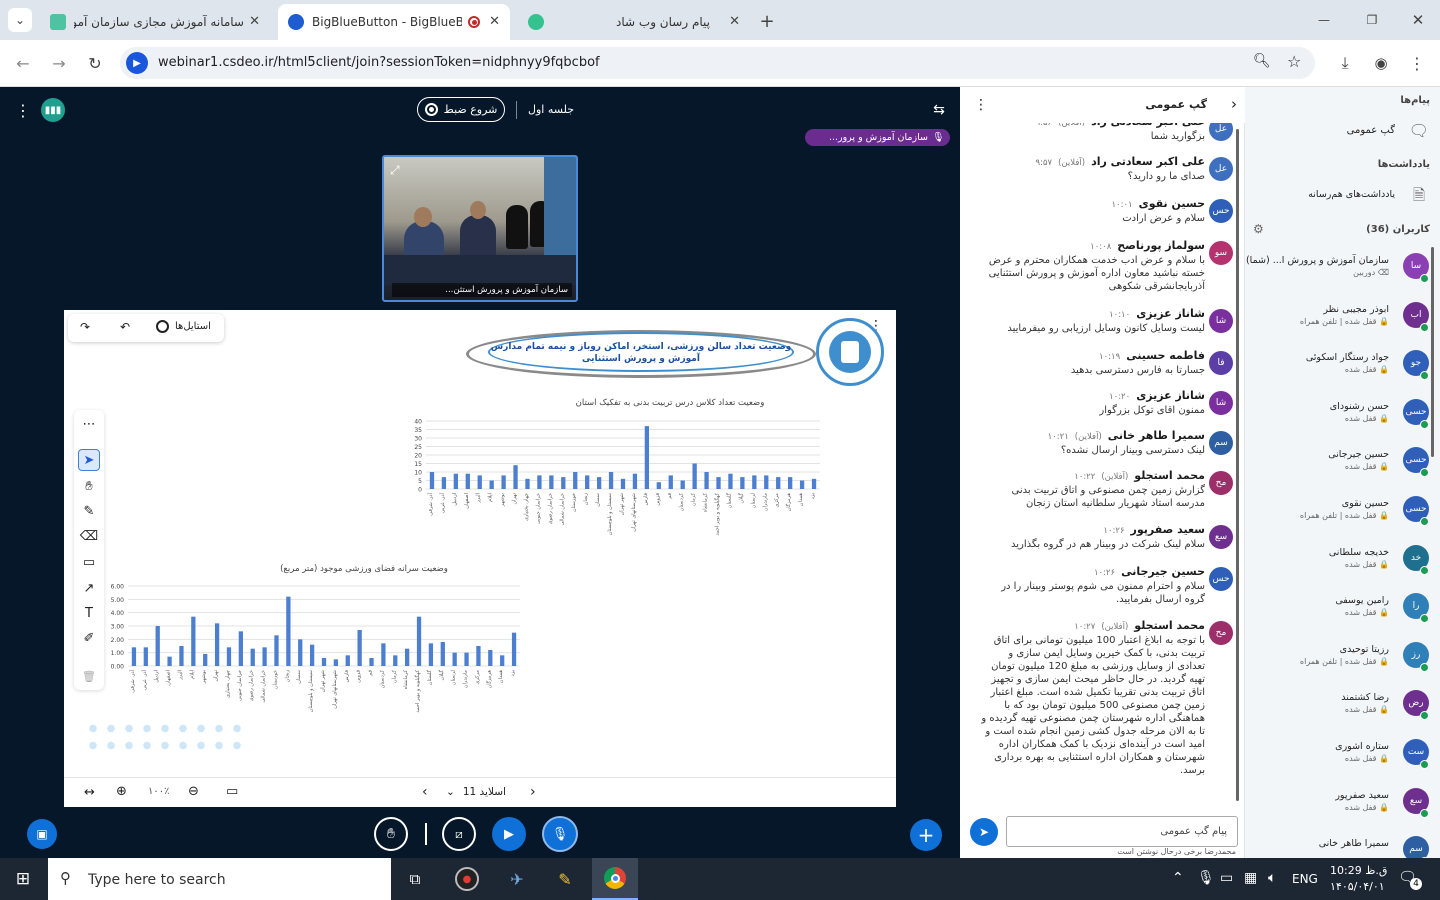 The height and width of the screenshot is (900, 1440). What do you see at coordinates (42, 834) in the screenshot?
I see `presentation-toggle-button: ▣` at bounding box center [42, 834].